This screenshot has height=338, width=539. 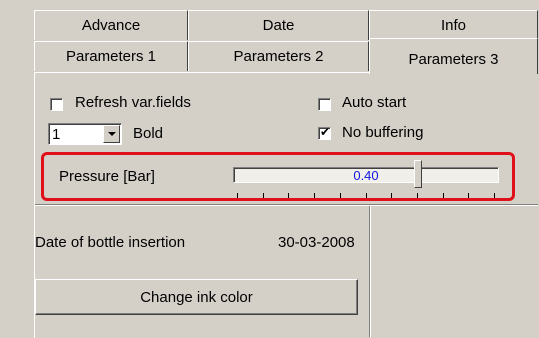 I want to click on tab-info: Info, so click(x=453, y=25).